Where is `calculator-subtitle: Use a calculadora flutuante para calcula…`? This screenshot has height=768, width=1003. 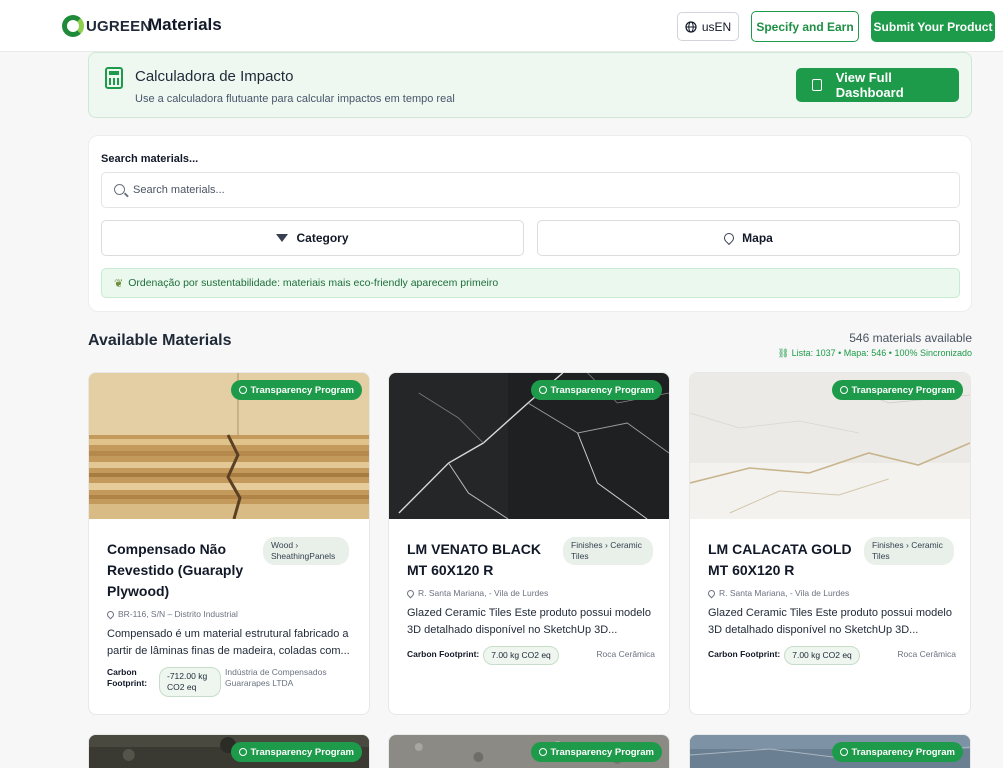 calculator-subtitle: Use a calculadora flutuante para calcula… is located at coordinates (295, 99).